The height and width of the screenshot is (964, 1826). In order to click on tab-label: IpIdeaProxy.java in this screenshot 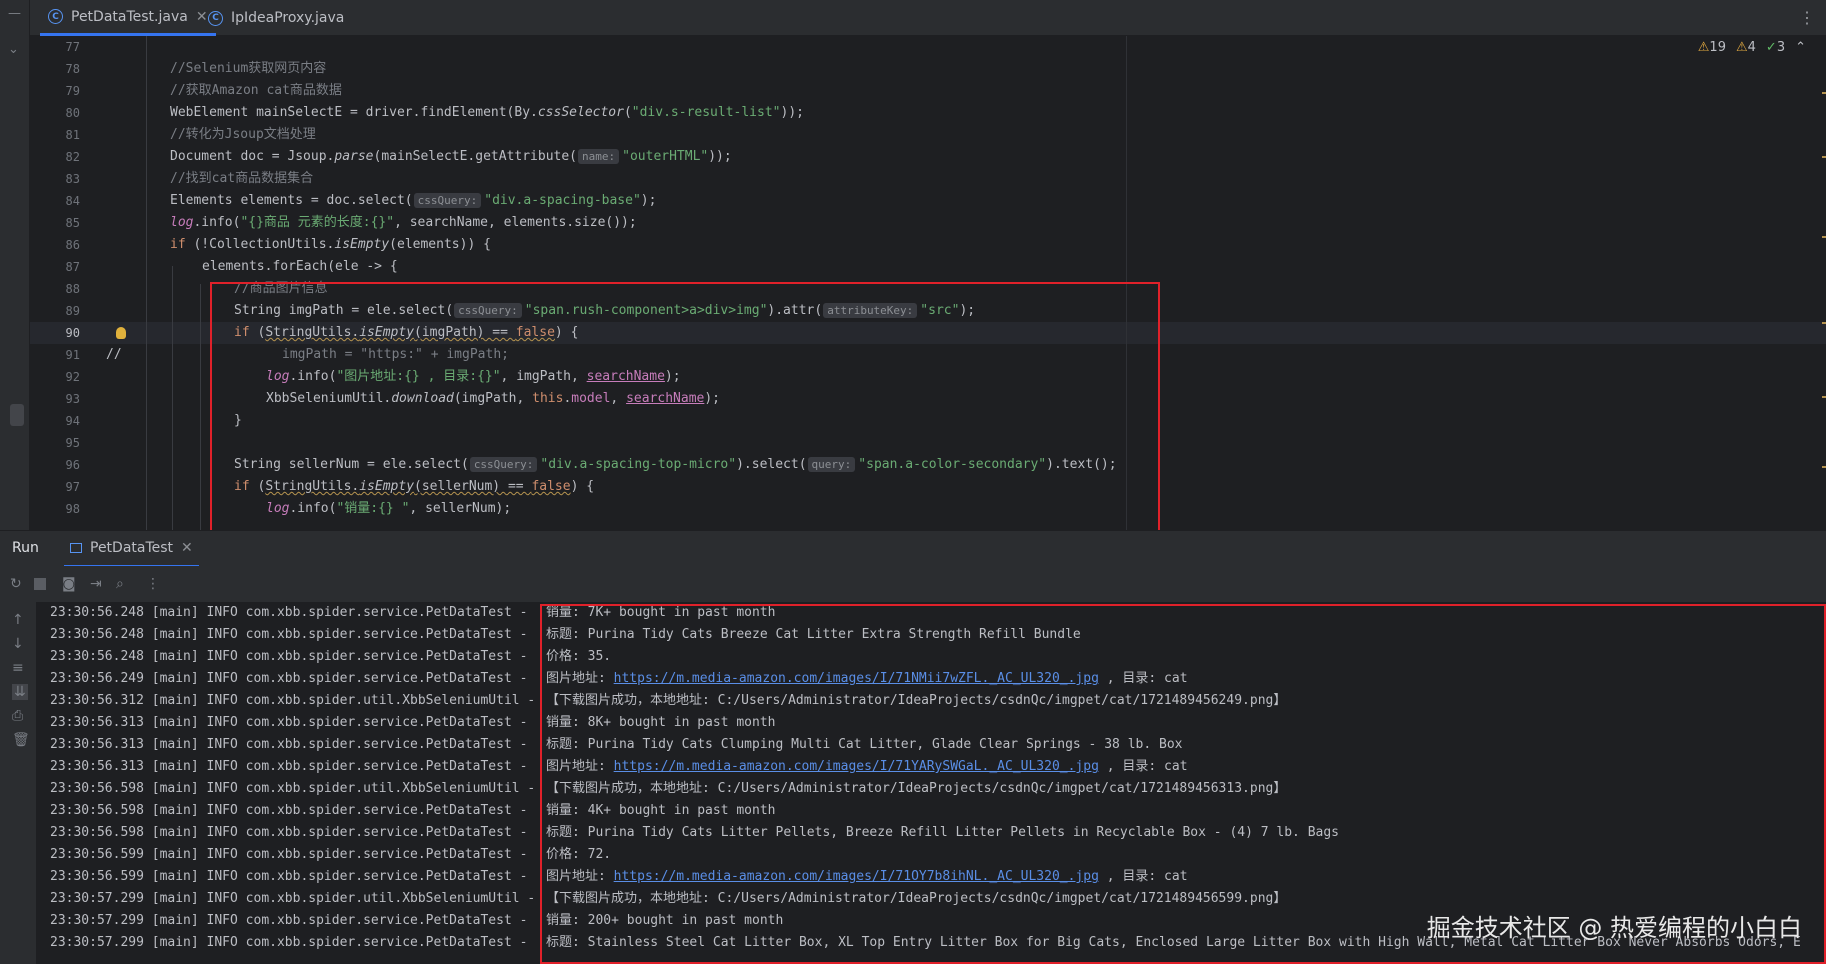, I will do `click(288, 18)`.